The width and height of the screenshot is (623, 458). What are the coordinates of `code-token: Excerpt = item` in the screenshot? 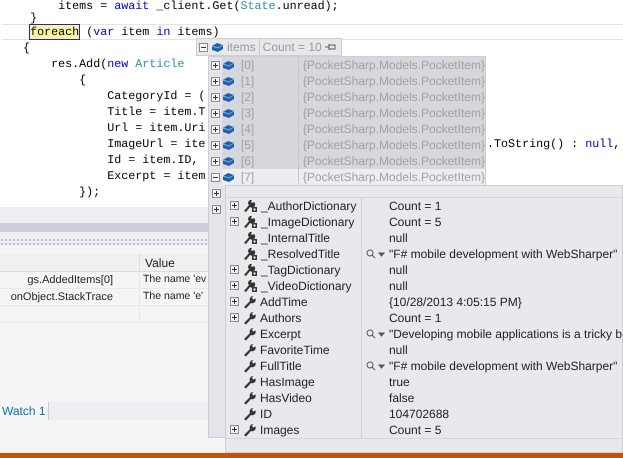 It's located at (156, 176).